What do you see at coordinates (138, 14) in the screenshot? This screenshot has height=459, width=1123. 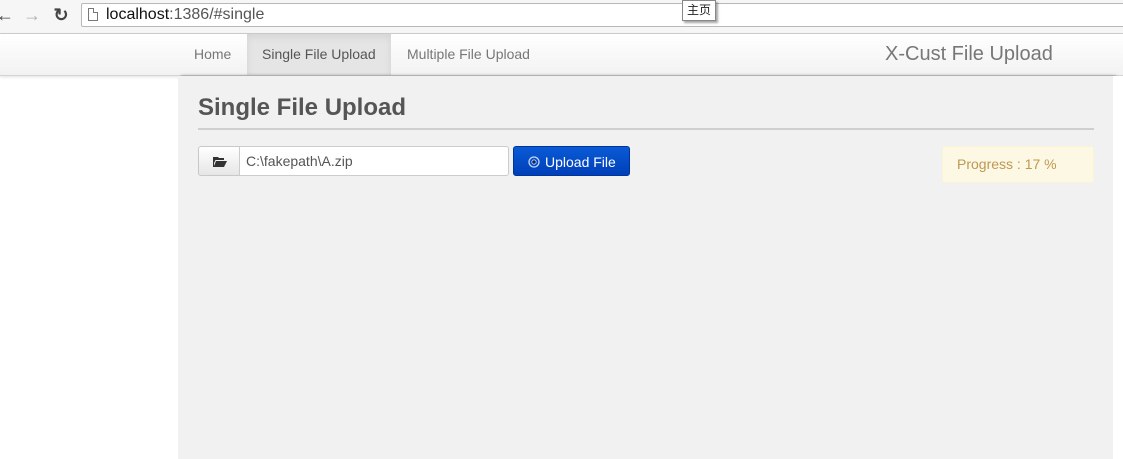 I see `url-host: localhost` at bounding box center [138, 14].